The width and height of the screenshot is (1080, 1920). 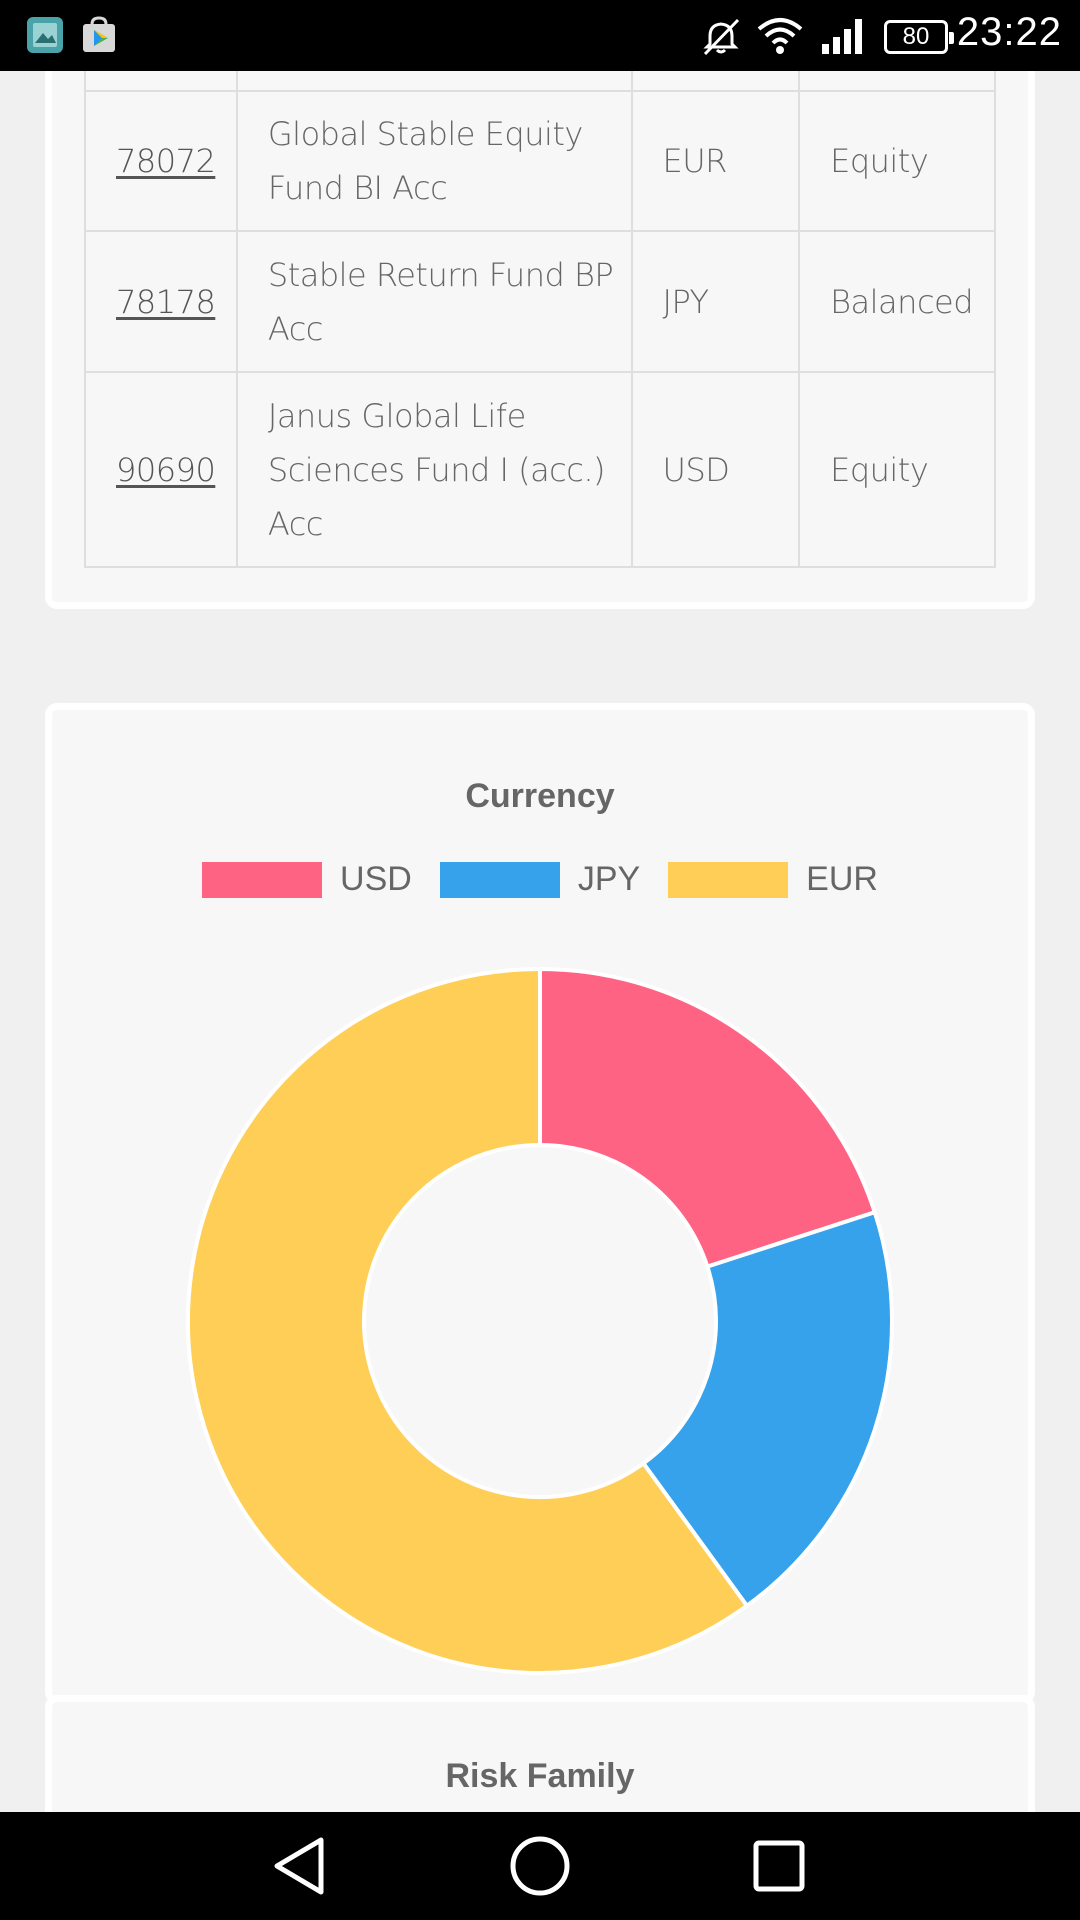 What do you see at coordinates (376, 879) in the screenshot?
I see `legend-label: USD` at bounding box center [376, 879].